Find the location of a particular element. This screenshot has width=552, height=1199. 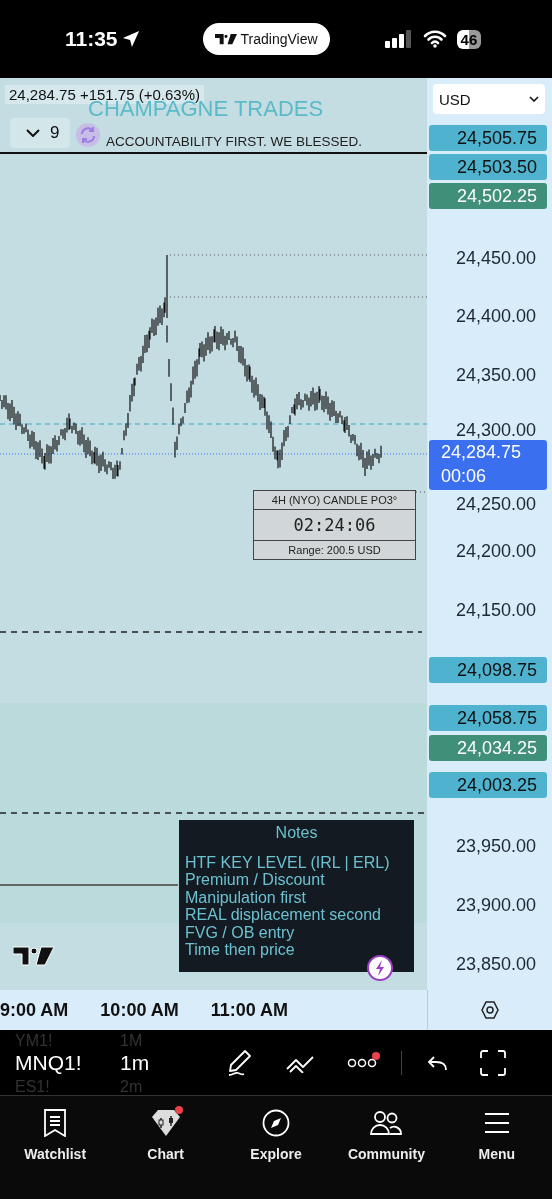

nav-tab: Chart is located at coordinates (165, 1147).